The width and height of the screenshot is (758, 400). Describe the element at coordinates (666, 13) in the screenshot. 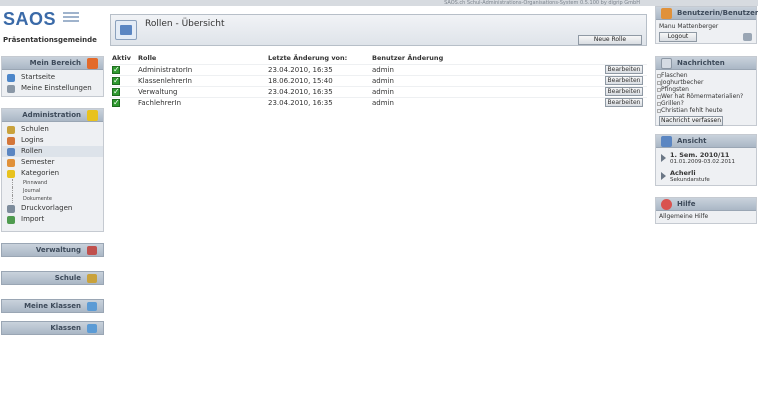

I see `user-icon` at that location.